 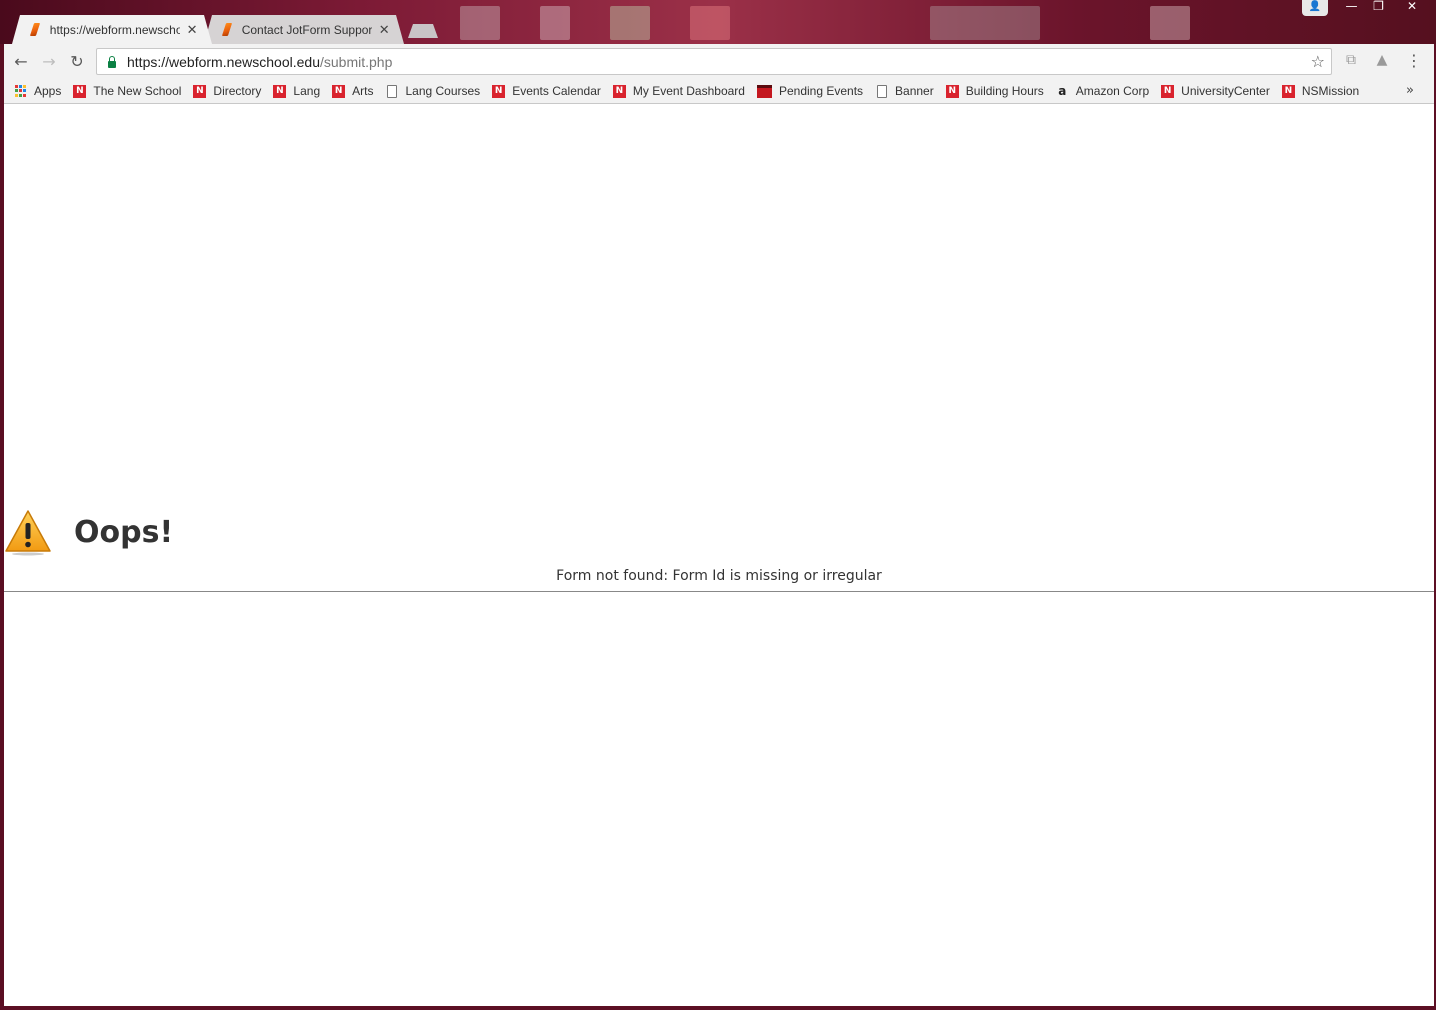 What do you see at coordinates (423, 31) in the screenshot?
I see `new-tab-button` at bounding box center [423, 31].